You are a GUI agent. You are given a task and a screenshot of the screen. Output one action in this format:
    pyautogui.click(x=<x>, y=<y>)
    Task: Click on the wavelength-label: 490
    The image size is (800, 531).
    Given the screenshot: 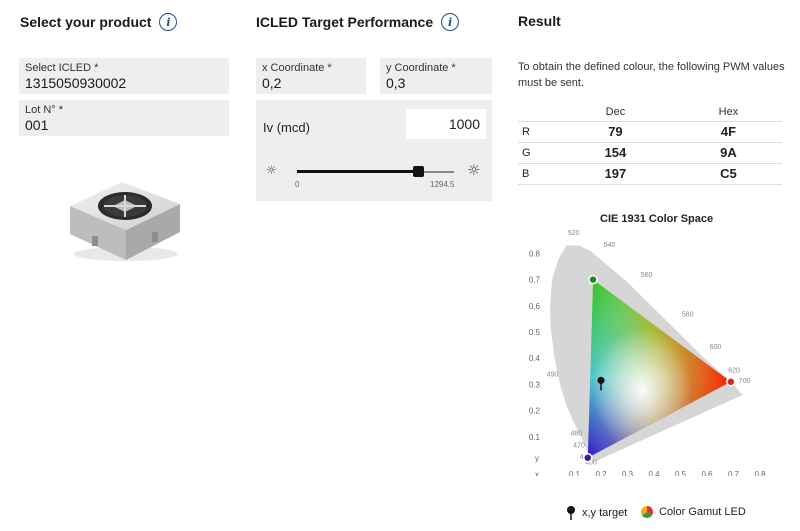 What is the action you would take?
    pyautogui.click(x=553, y=375)
    